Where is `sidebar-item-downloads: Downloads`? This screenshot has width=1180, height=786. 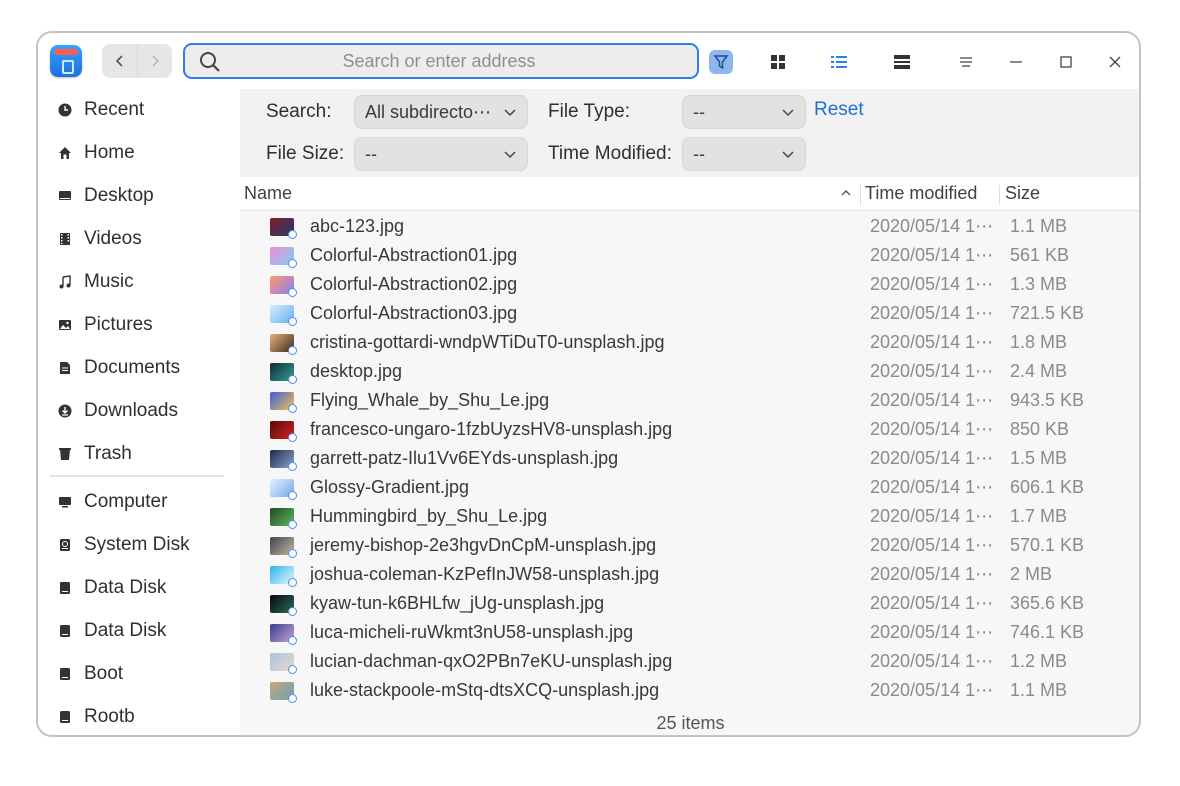 sidebar-item-downloads: Downloads is located at coordinates (140, 411).